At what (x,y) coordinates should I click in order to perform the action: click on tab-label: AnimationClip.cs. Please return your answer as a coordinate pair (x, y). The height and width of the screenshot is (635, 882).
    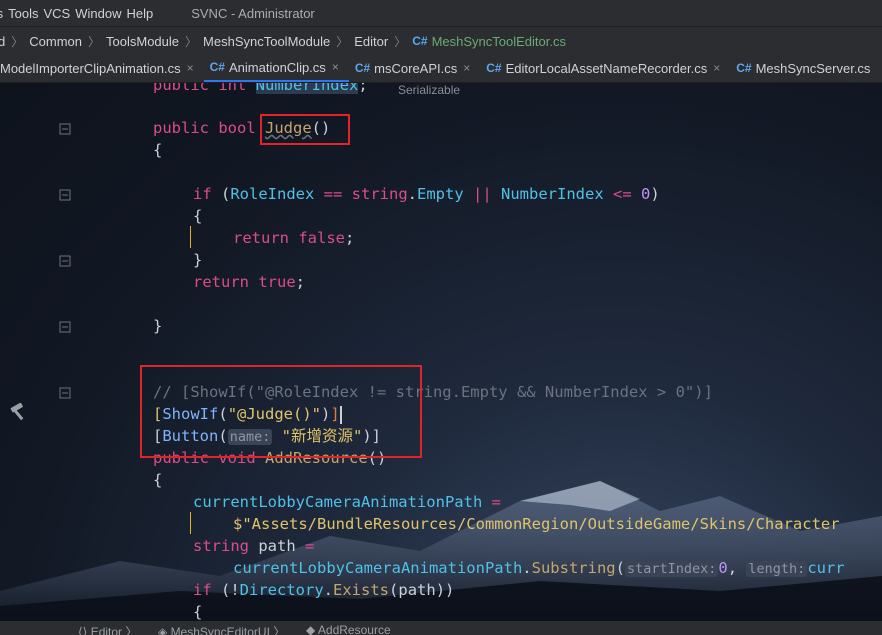
    Looking at the image, I should click on (277, 67).